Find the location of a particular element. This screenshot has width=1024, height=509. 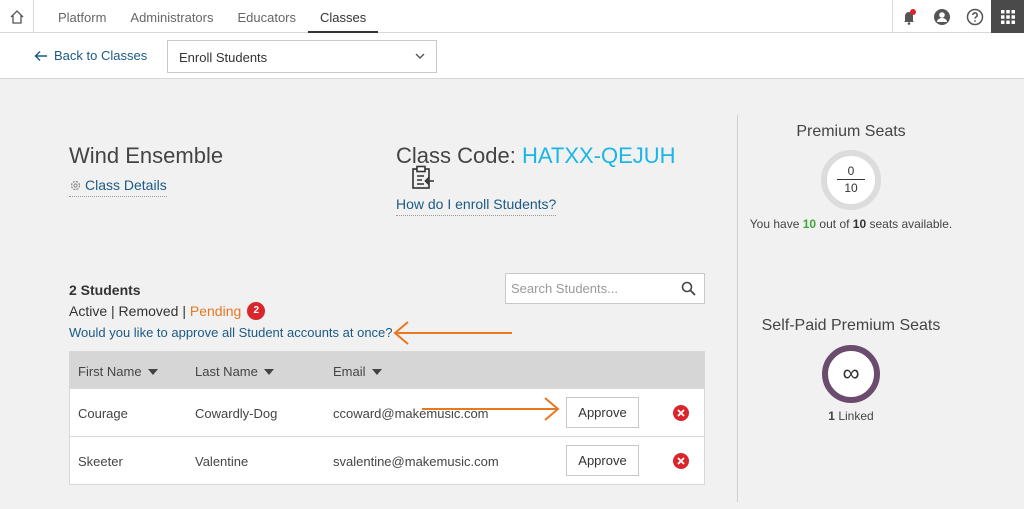

student-count: 2 Students is located at coordinates (105, 290).